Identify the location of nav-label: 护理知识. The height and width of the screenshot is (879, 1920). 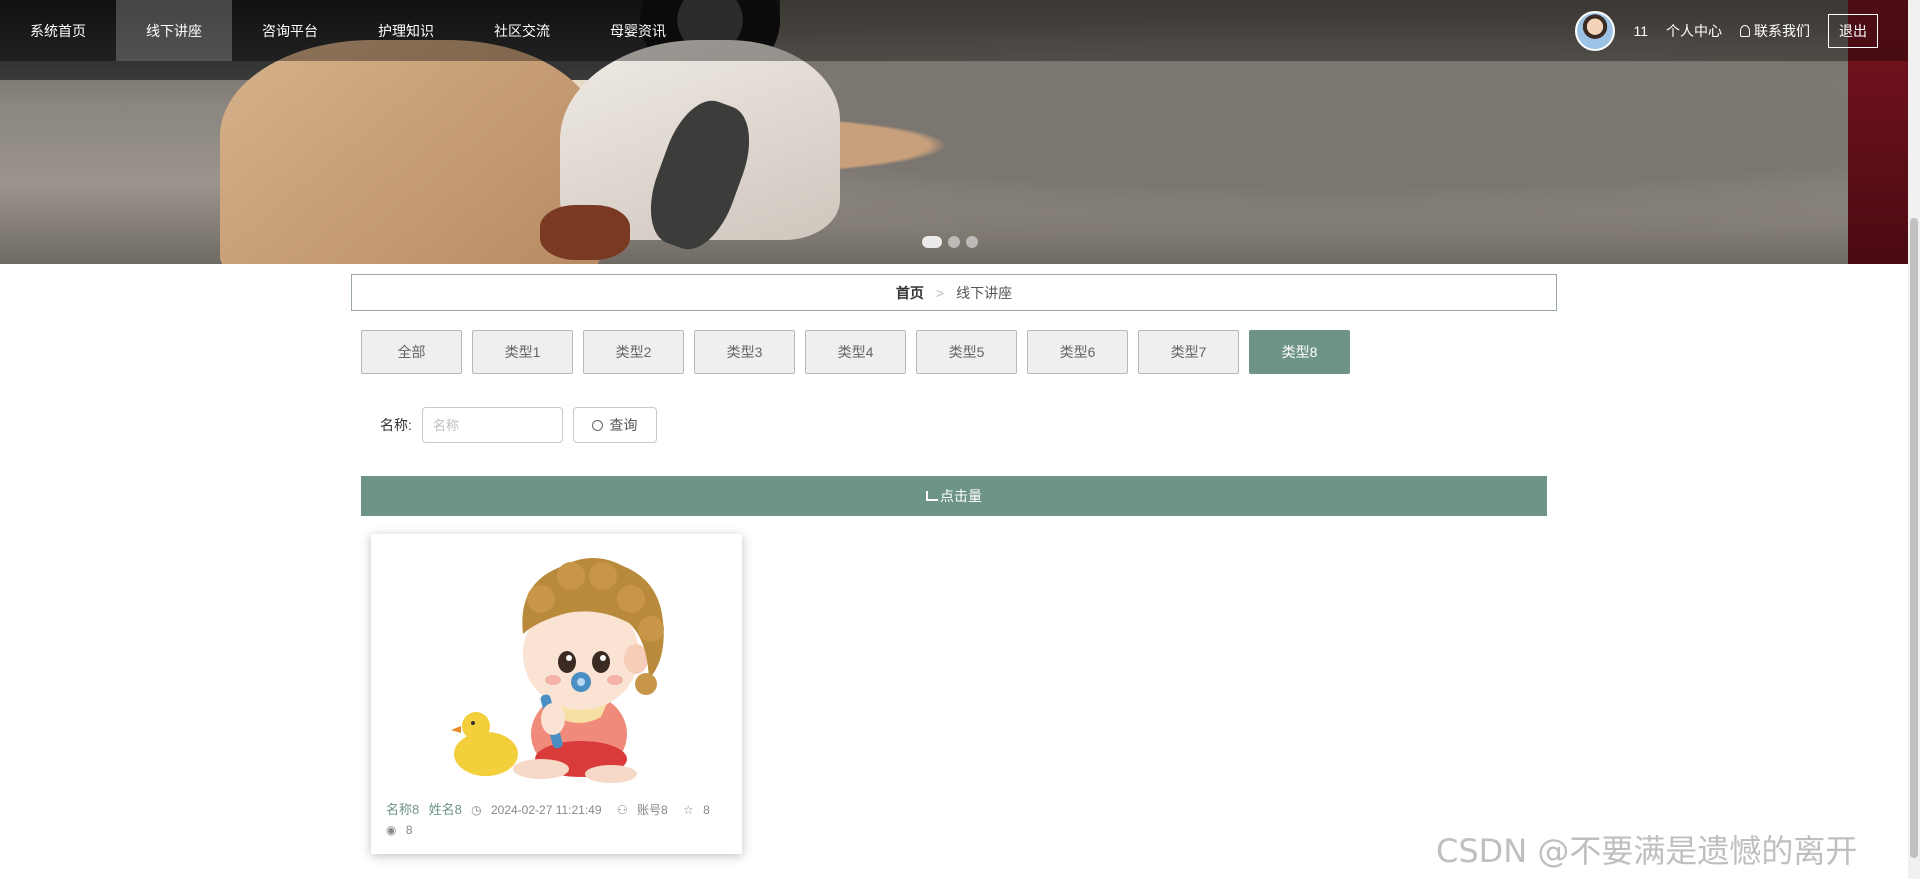
(406, 30).